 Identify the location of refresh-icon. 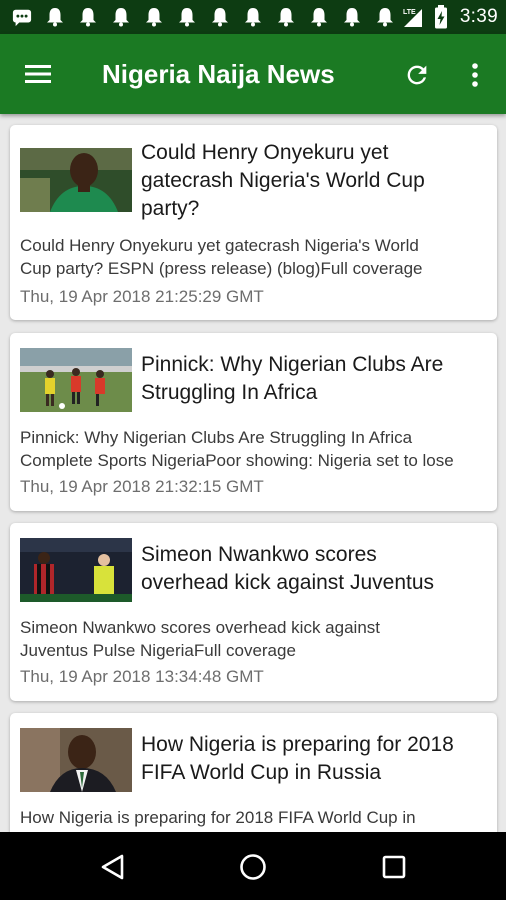
(417, 75).